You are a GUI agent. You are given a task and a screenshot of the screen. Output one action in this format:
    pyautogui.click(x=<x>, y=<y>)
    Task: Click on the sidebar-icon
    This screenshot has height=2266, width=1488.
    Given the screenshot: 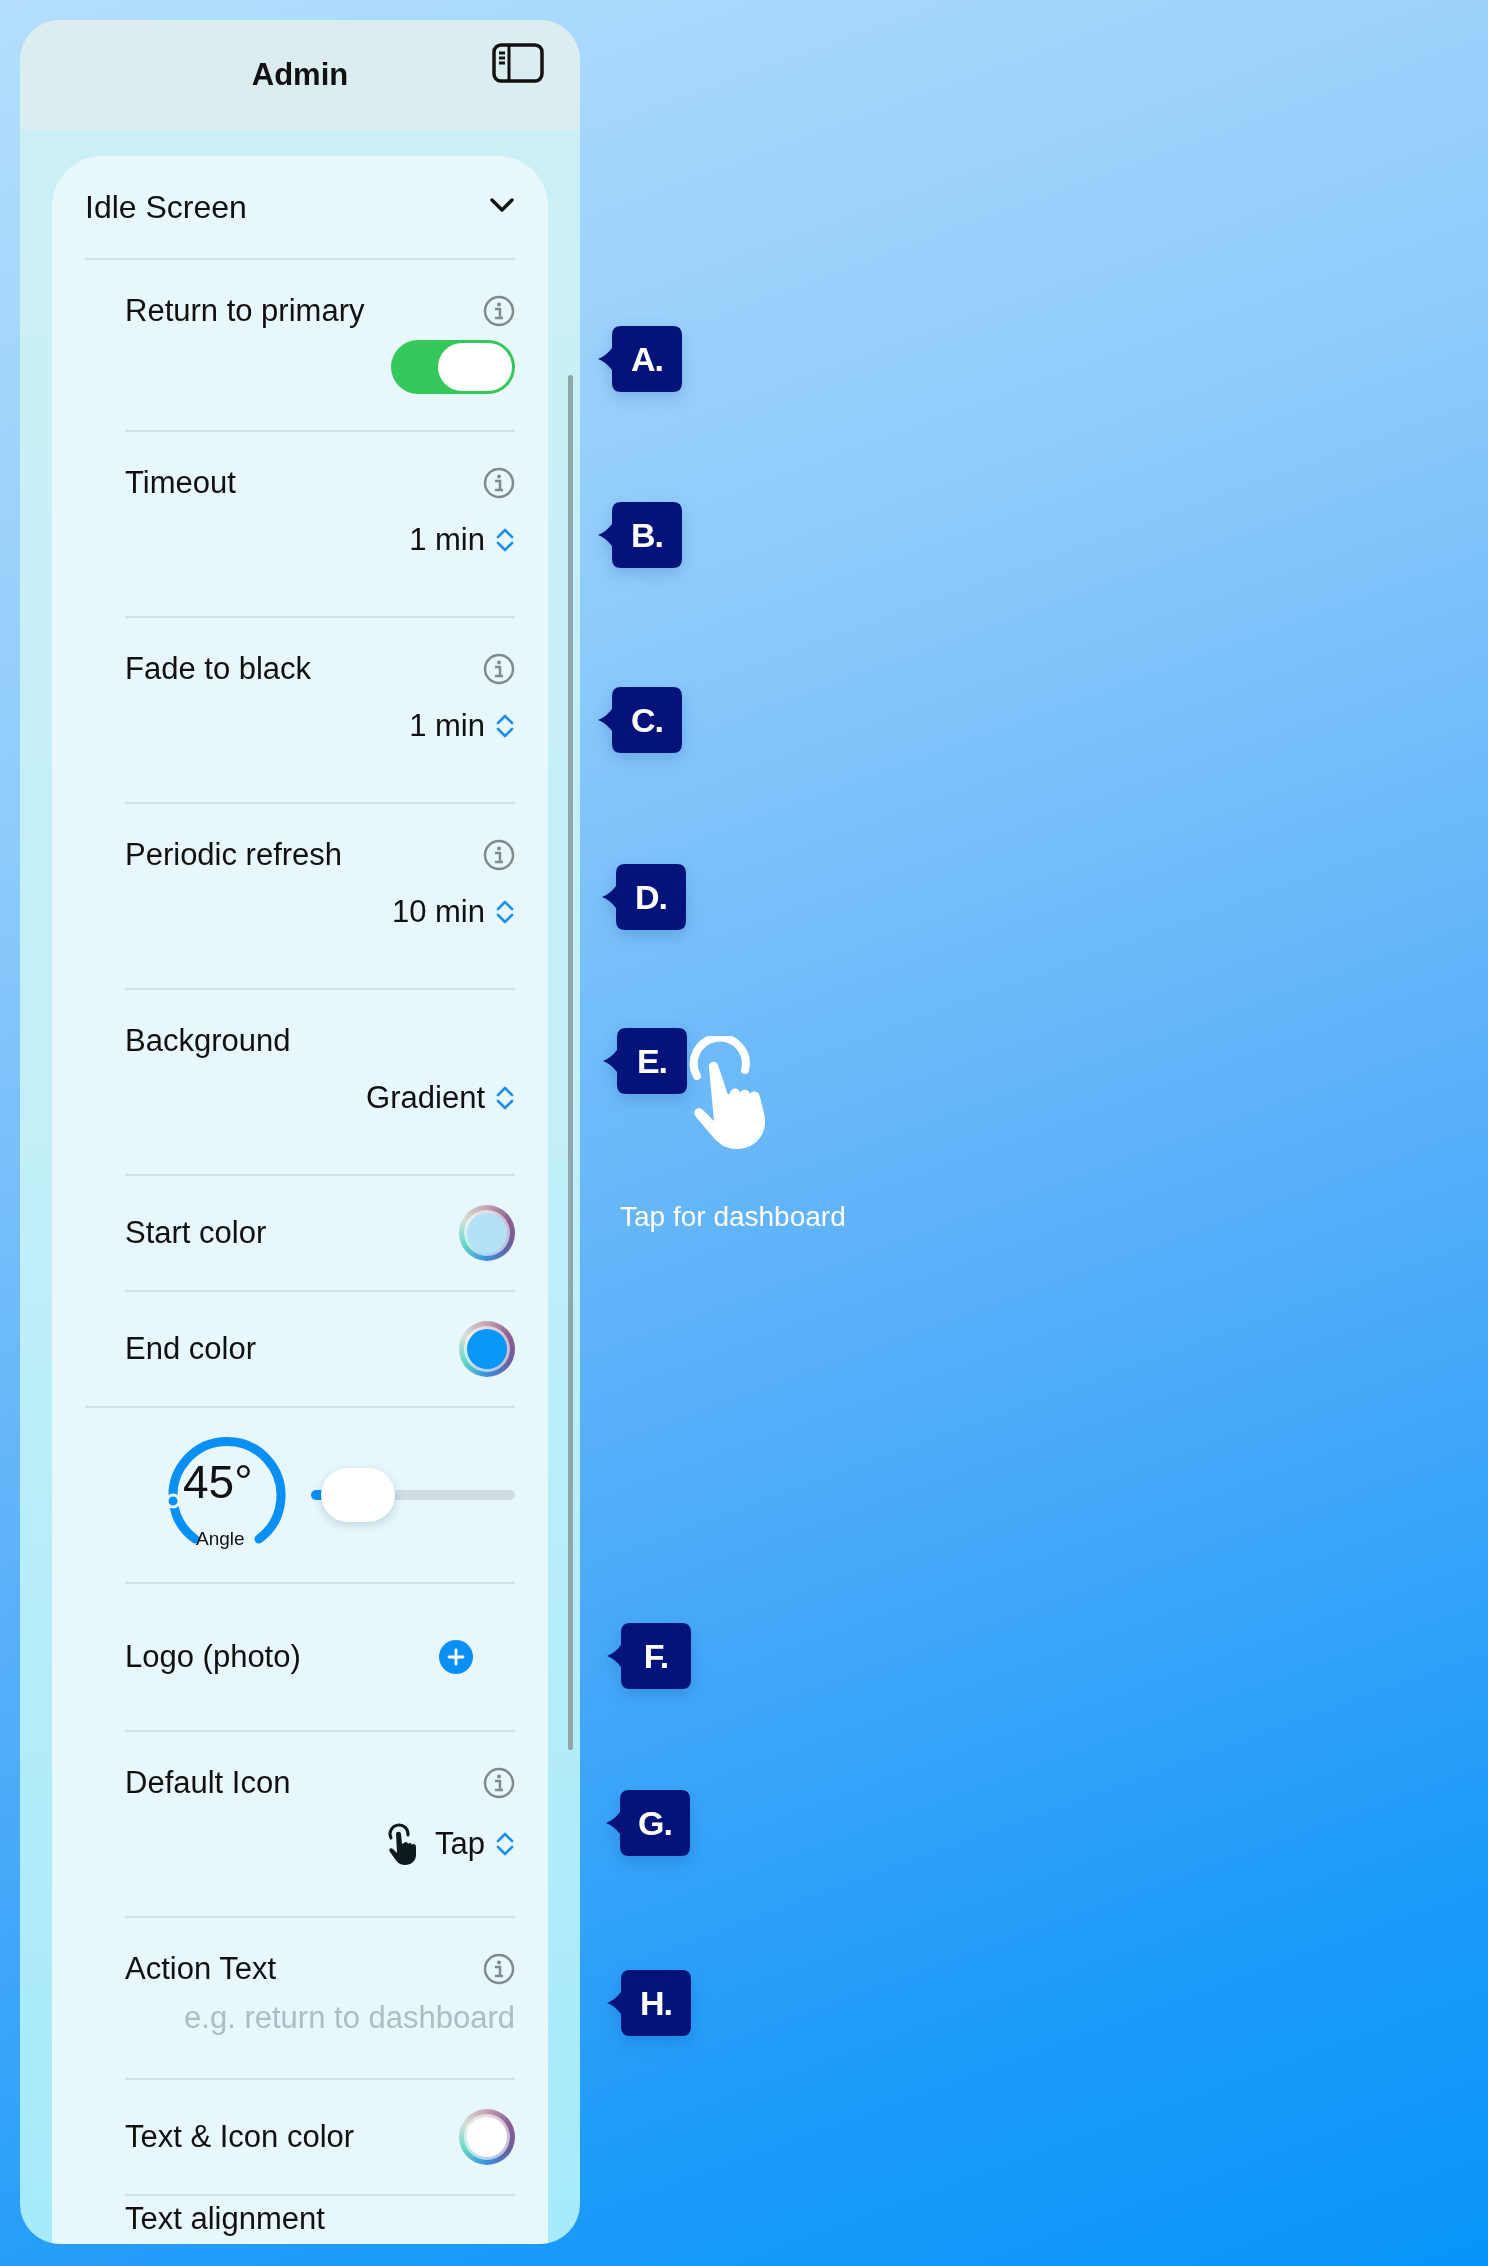 What is the action you would take?
    pyautogui.click(x=518, y=63)
    